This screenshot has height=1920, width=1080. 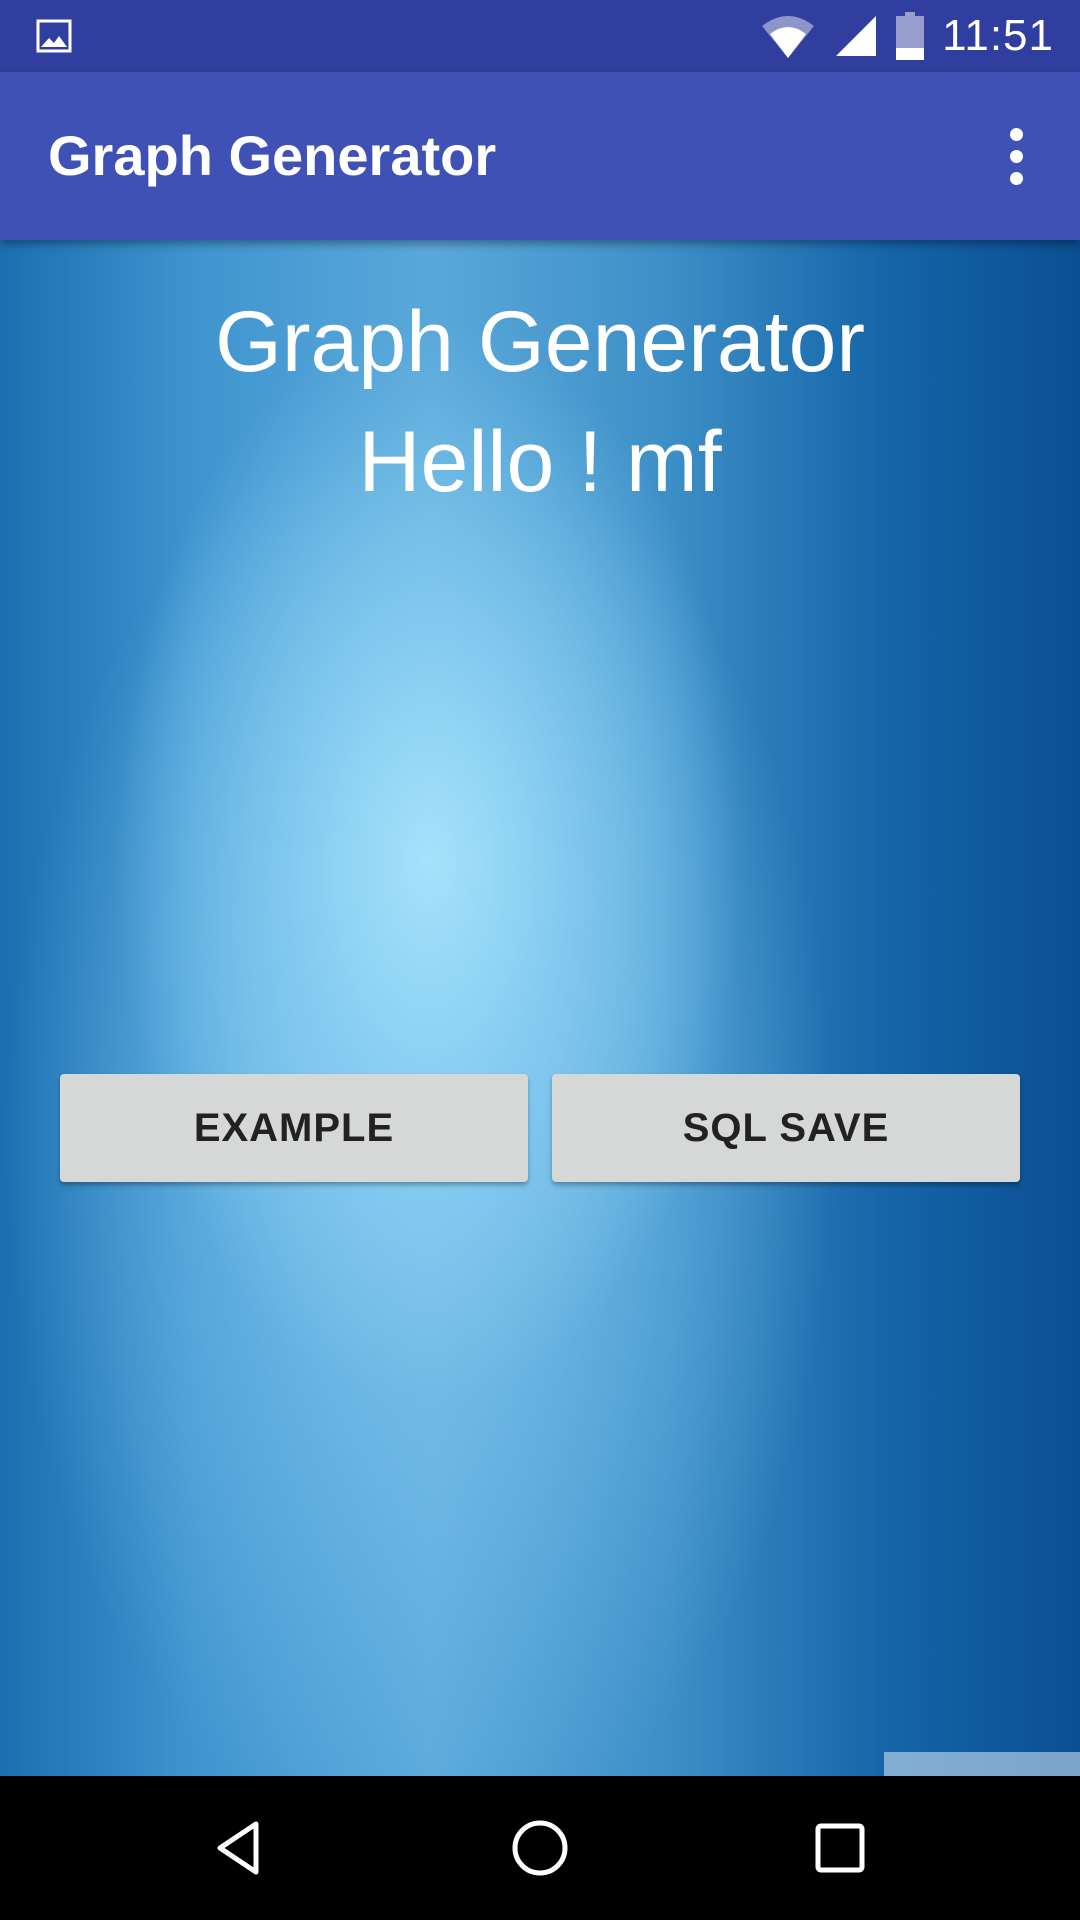 What do you see at coordinates (540, 342) in the screenshot?
I see `page-title: Graph Generator` at bounding box center [540, 342].